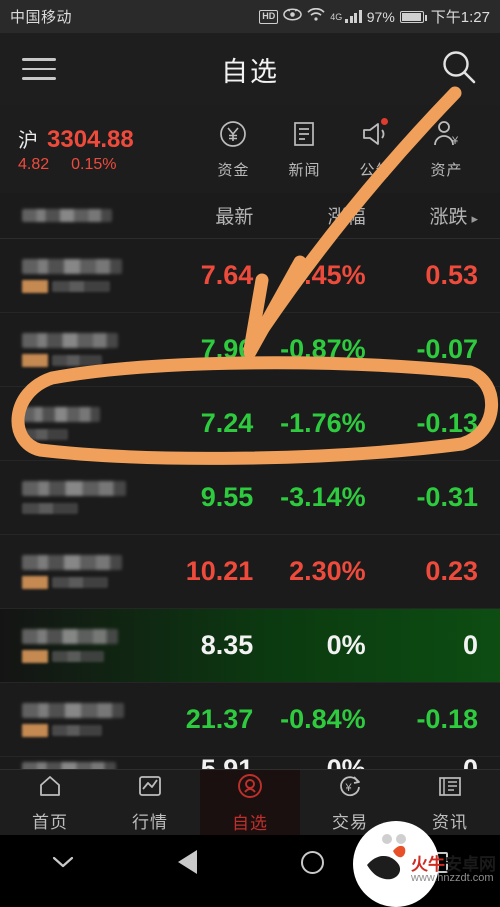 Image resolution: width=500 pixels, height=907 pixels. Describe the element at coordinates (323, 497) in the screenshot. I see `change-percent: -3.14%` at that location.